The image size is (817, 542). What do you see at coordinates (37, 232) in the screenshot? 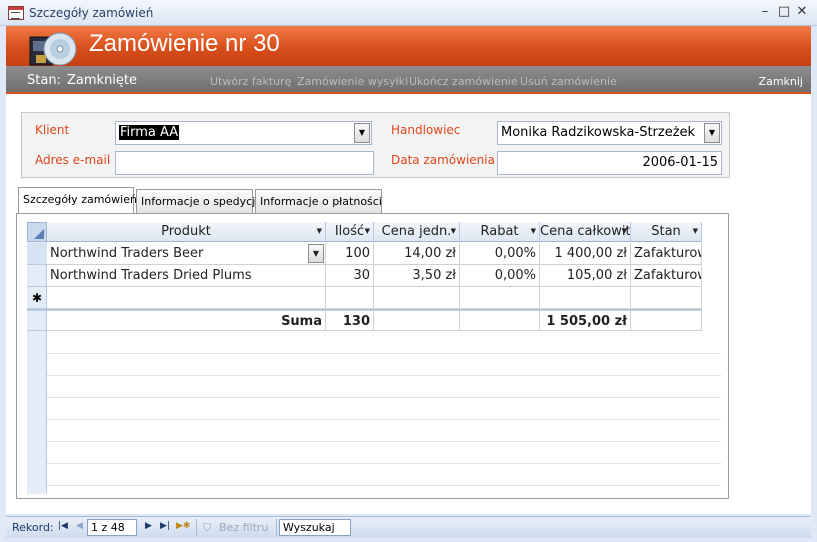
I see `select-all-corner` at bounding box center [37, 232].